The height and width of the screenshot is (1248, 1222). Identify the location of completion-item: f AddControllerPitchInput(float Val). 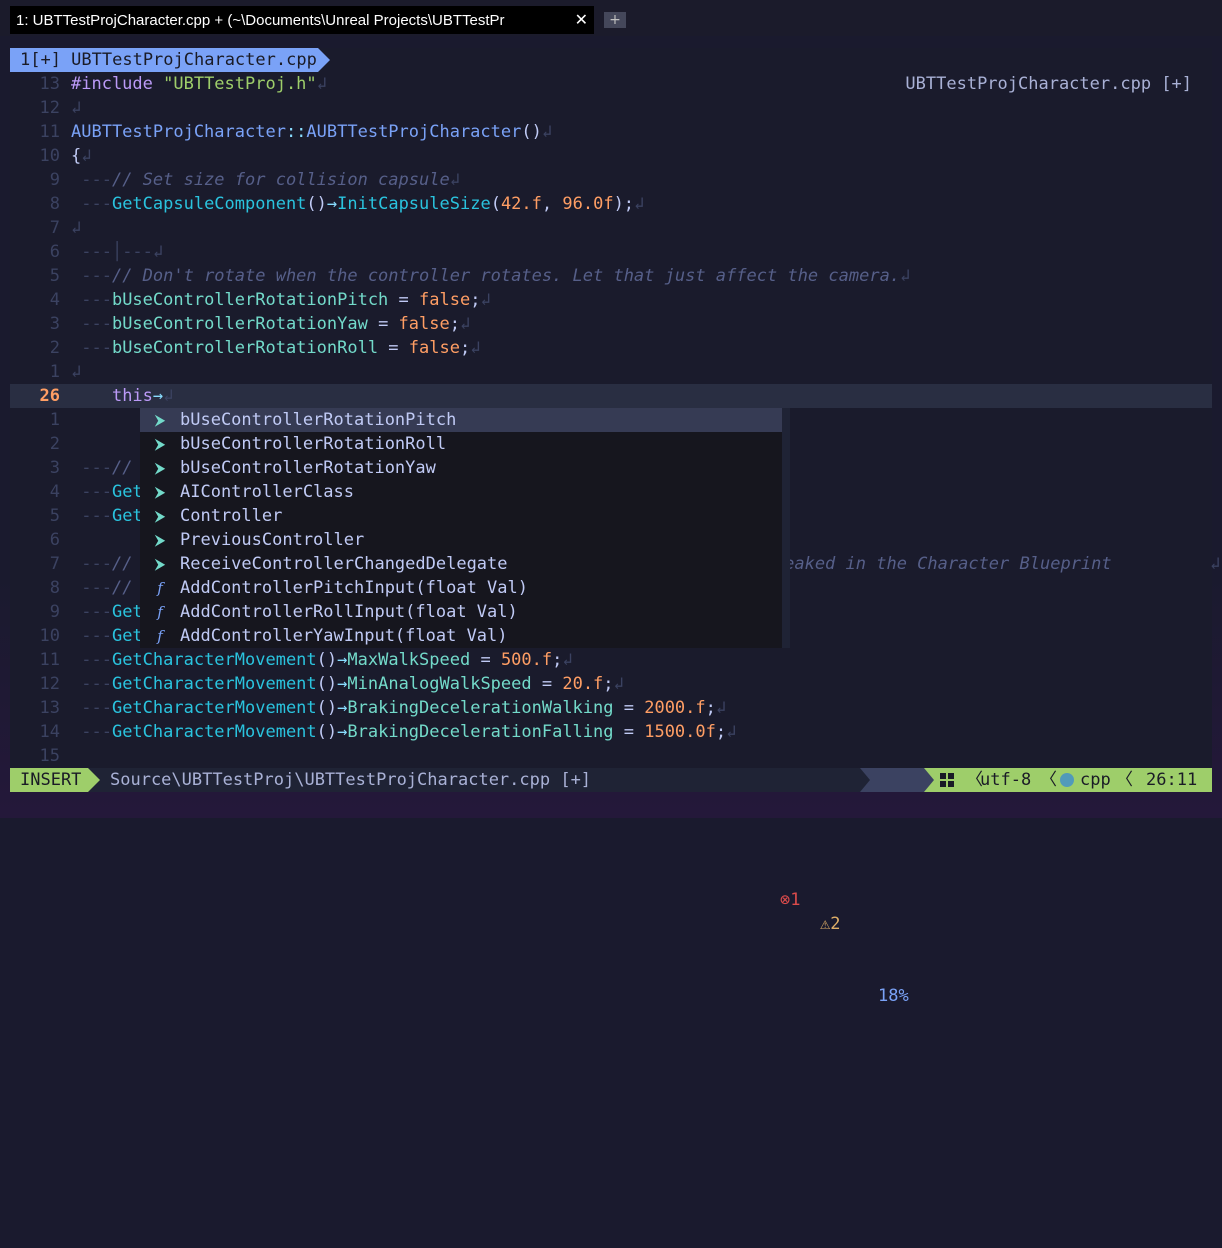
(465, 588).